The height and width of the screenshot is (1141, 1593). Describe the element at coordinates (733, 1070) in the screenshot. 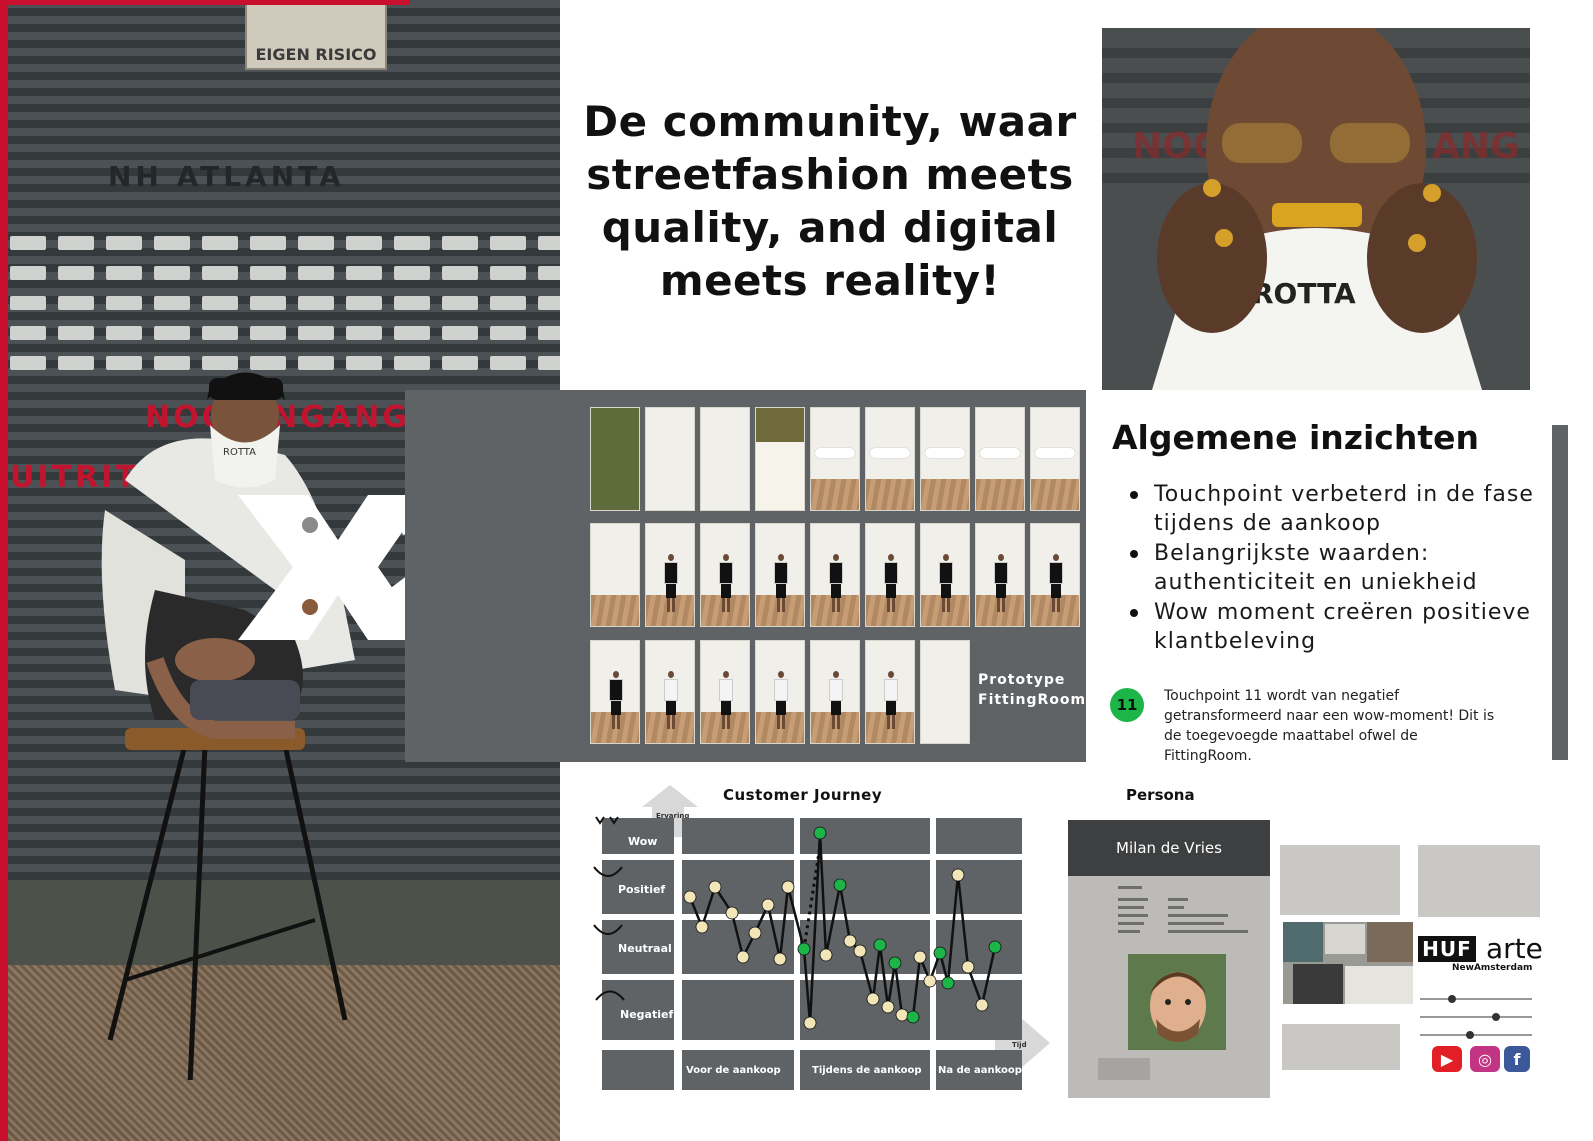

I see `phase-label-voor: Voor de aankoop` at that location.